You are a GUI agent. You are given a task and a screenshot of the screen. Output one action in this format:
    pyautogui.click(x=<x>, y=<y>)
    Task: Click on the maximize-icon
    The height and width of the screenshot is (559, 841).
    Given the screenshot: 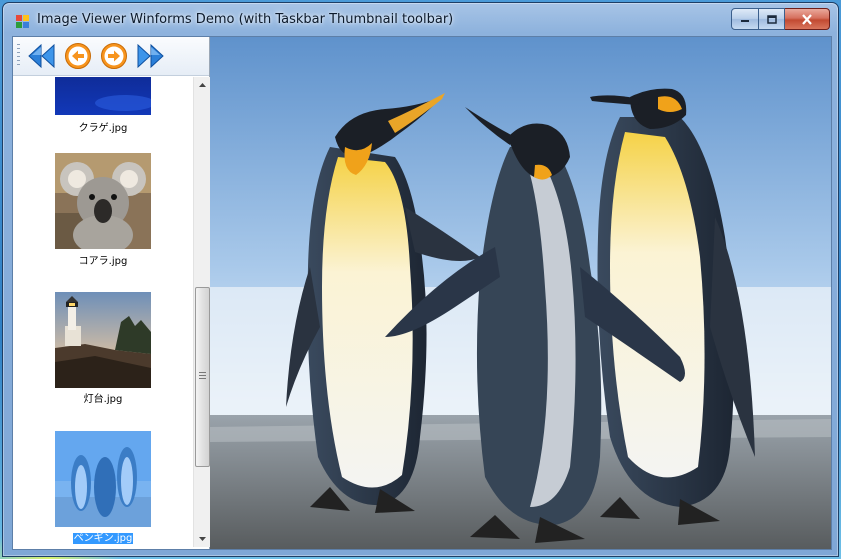 What is the action you would take?
    pyautogui.click(x=771, y=19)
    